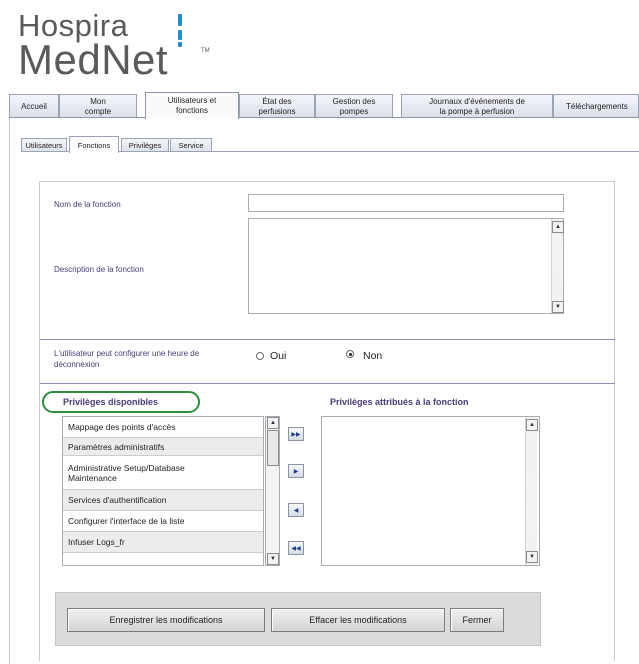  What do you see at coordinates (93, 59) in the screenshot?
I see `logo-text-mednet: MedNet` at bounding box center [93, 59].